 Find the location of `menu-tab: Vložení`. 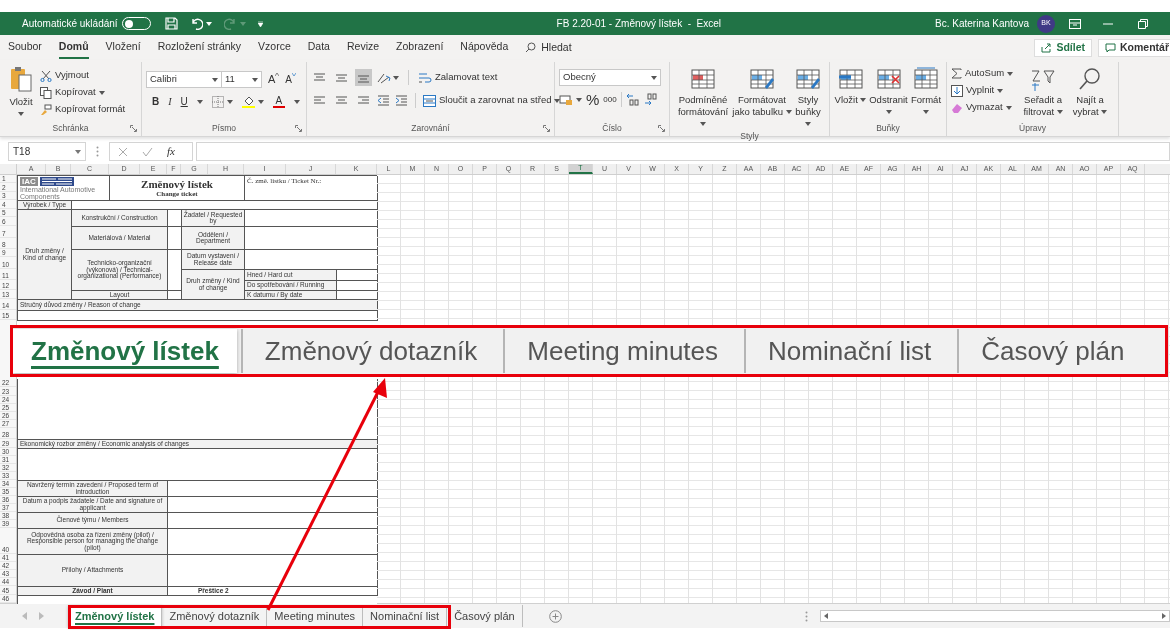

menu-tab: Vložení is located at coordinates (123, 47).